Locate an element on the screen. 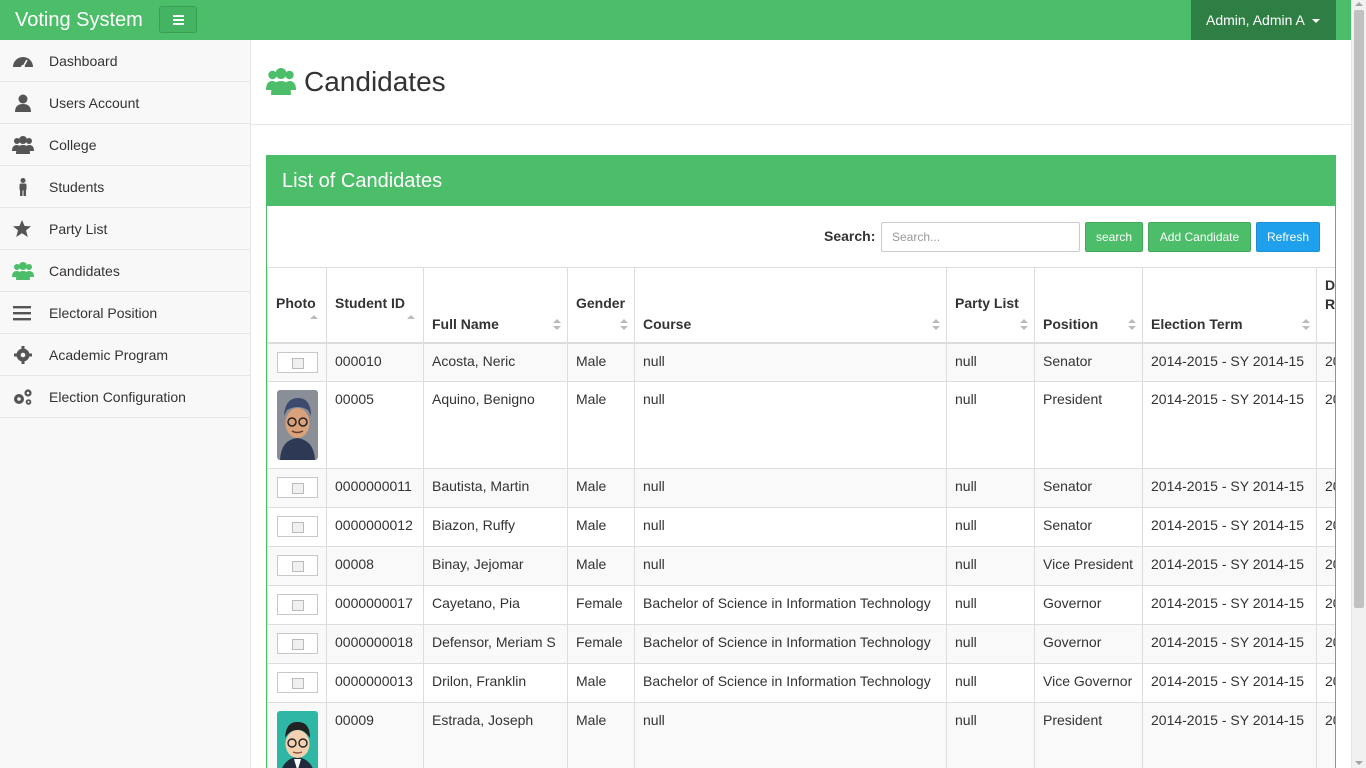 This screenshot has height=768, width=1366. sidebar-item-label: Party List is located at coordinates (78, 229).